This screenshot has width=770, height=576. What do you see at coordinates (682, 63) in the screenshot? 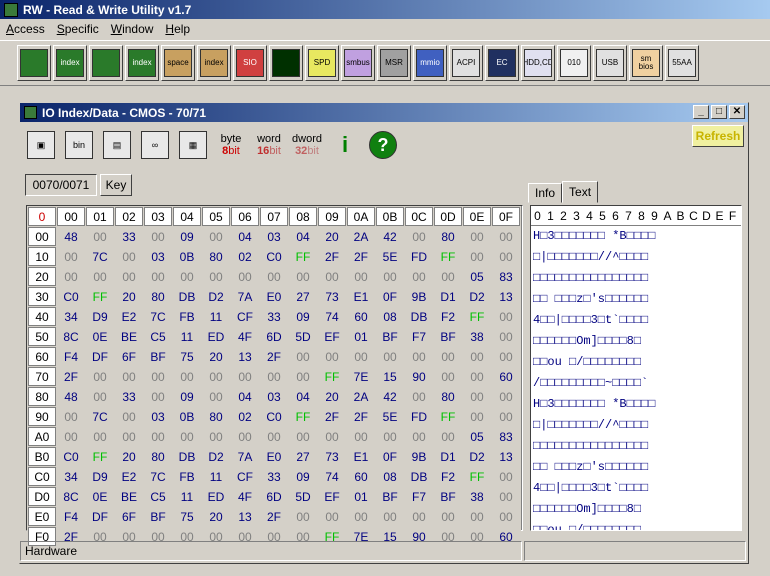
I see `55aa-button: 55AA` at bounding box center [682, 63].